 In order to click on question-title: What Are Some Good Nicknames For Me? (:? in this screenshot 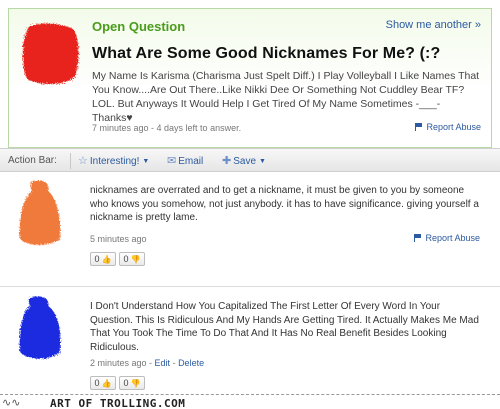, I will do `click(266, 53)`.